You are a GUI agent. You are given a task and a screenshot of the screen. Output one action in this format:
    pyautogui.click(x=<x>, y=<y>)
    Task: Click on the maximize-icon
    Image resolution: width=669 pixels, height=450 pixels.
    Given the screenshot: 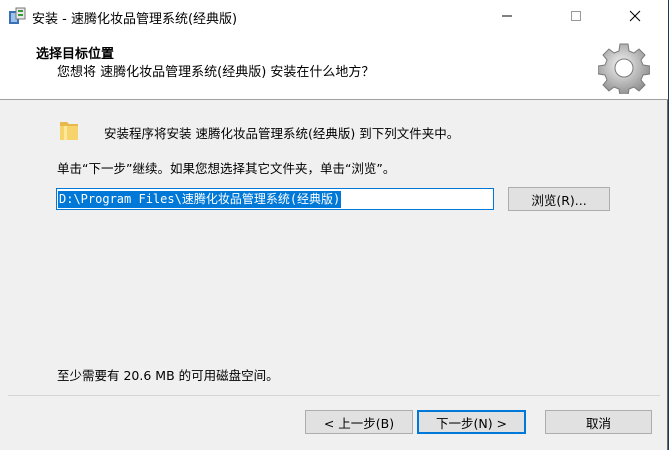 What is the action you would take?
    pyautogui.click(x=576, y=16)
    